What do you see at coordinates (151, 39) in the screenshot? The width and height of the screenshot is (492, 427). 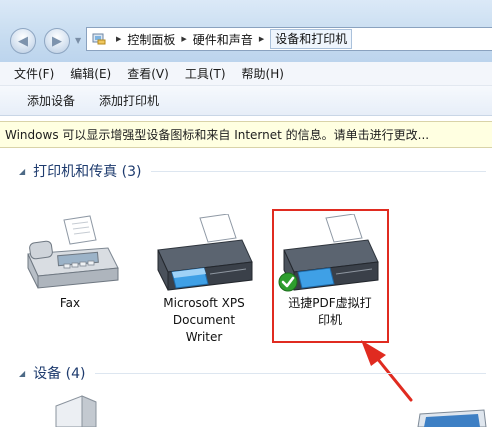 I see `breadcrumb-control-panel: 控制面板` at bounding box center [151, 39].